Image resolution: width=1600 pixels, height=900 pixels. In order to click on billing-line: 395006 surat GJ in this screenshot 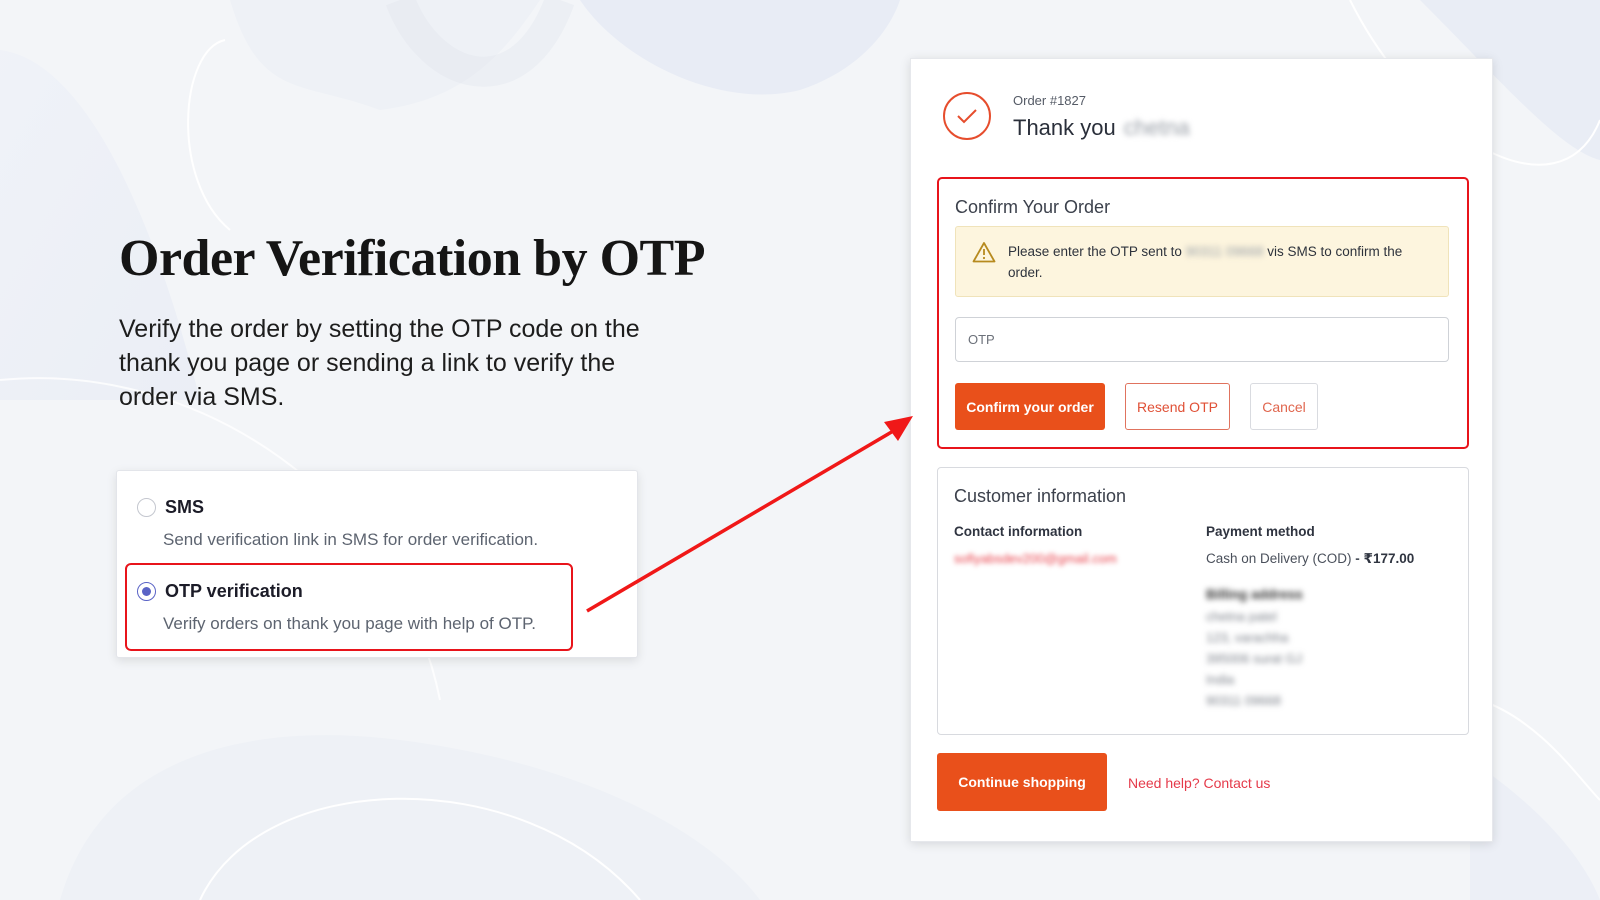, I will do `click(1254, 658)`.